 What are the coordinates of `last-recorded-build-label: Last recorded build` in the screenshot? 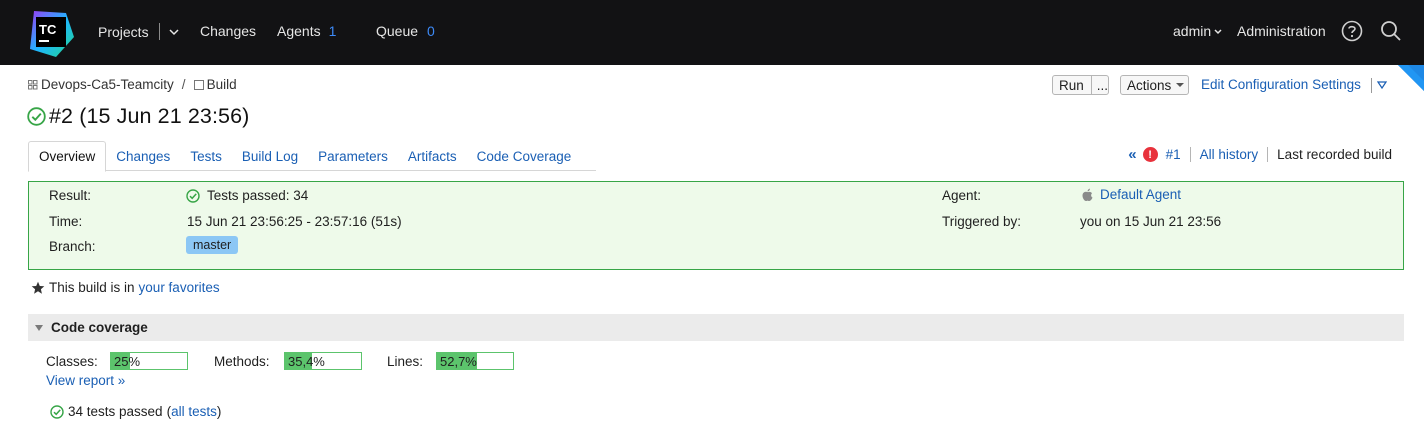 It's located at (1334, 154).